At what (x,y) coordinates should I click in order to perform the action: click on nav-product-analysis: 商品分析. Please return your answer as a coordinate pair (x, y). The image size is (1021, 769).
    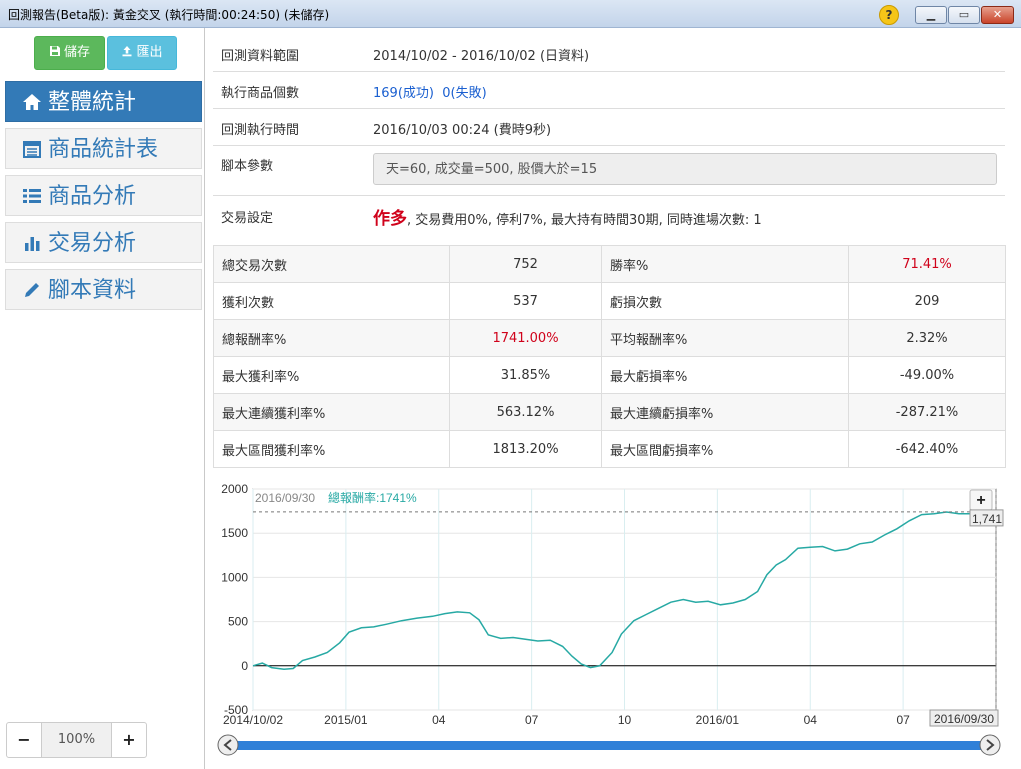
    Looking at the image, I should click on (103, 195).